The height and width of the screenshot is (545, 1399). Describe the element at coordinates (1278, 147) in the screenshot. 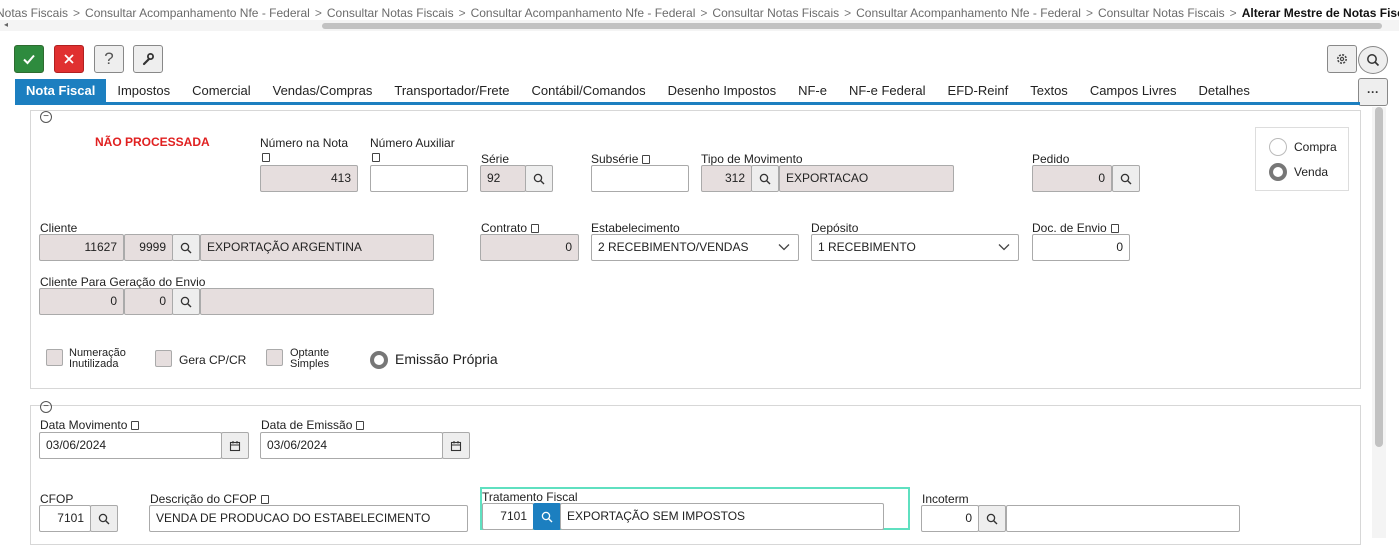

I see `radio-compra` at that location.